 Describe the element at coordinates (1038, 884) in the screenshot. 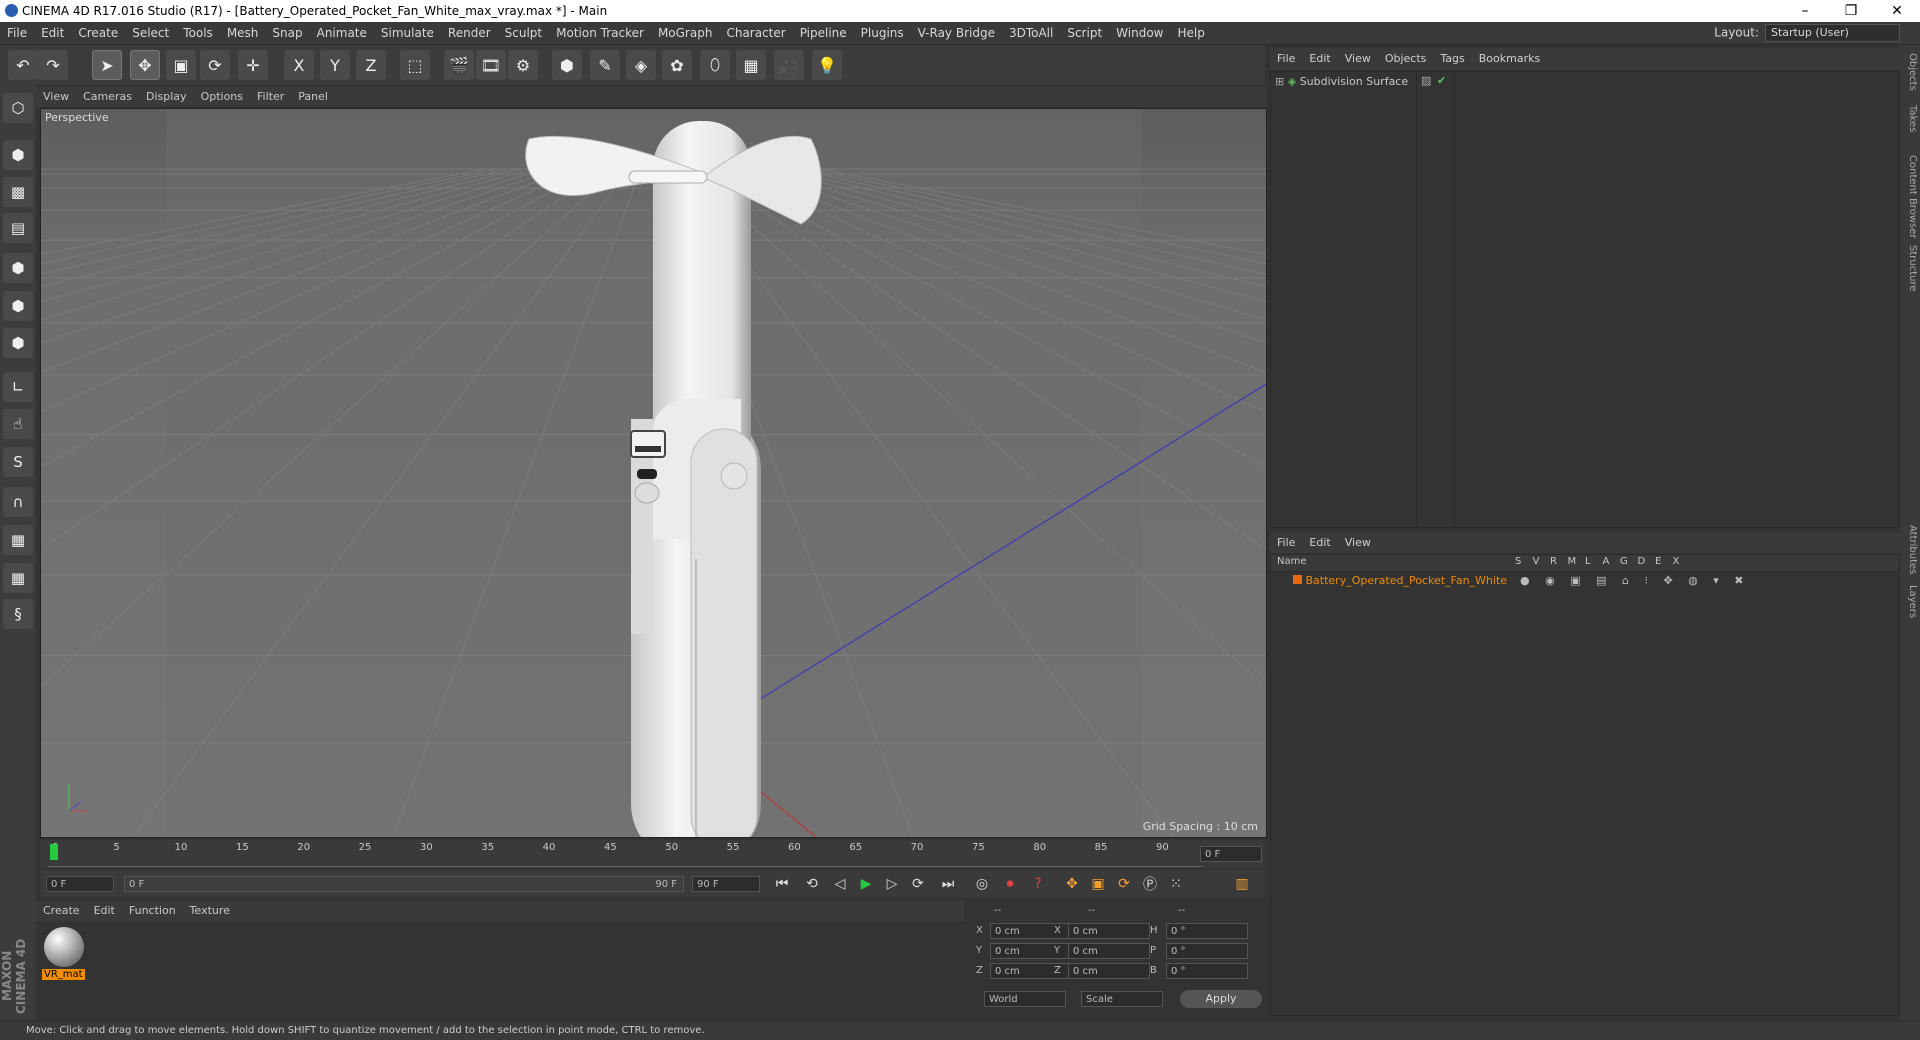

I see `keyframe-selection-icon: ?` at that location.